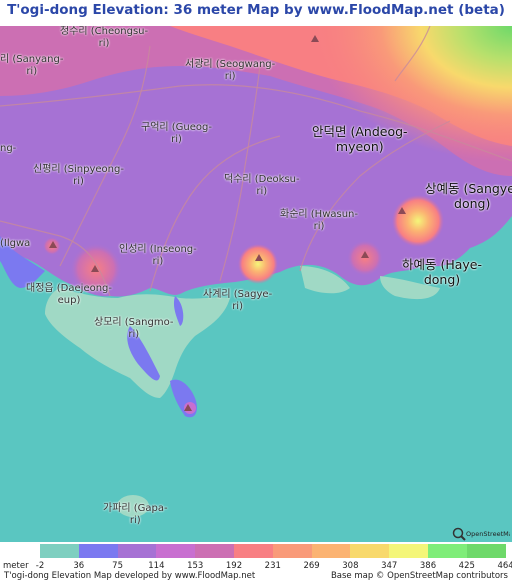 This screenshot has width=512, height=582. What do you see at coordinates (158, 255) in the screenshot?
I see `place-label-inseong: 인성리 (Inseong- ri)` at bounding box center [158, 255].